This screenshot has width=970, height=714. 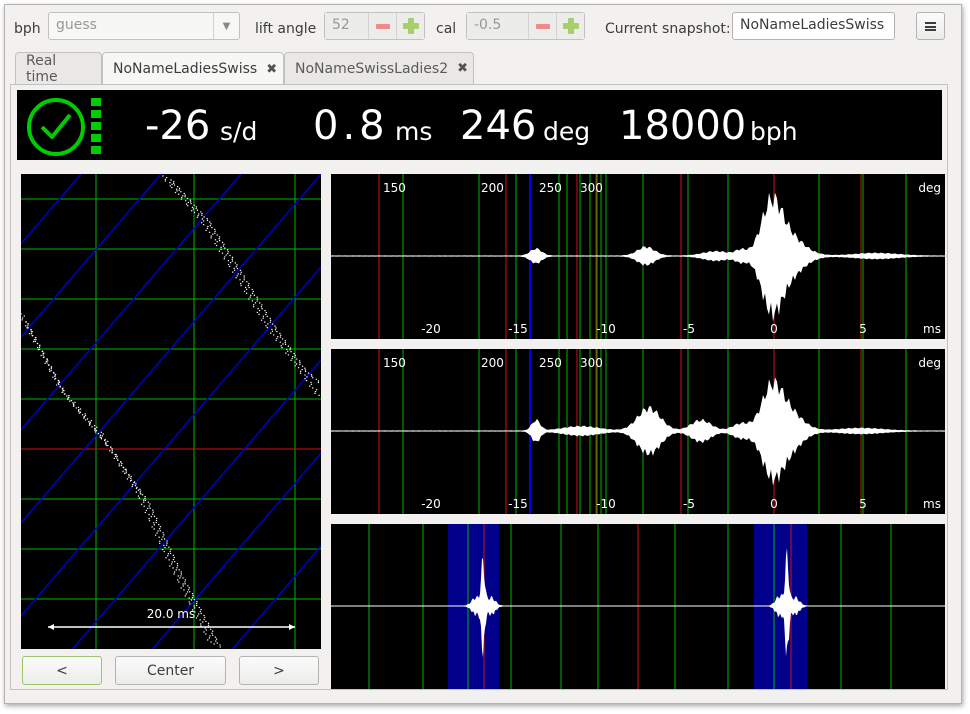 I want to click on tab-nonameladiesswiss: NoNameLadiesSwiss ✖, so click(x=193, y=68).